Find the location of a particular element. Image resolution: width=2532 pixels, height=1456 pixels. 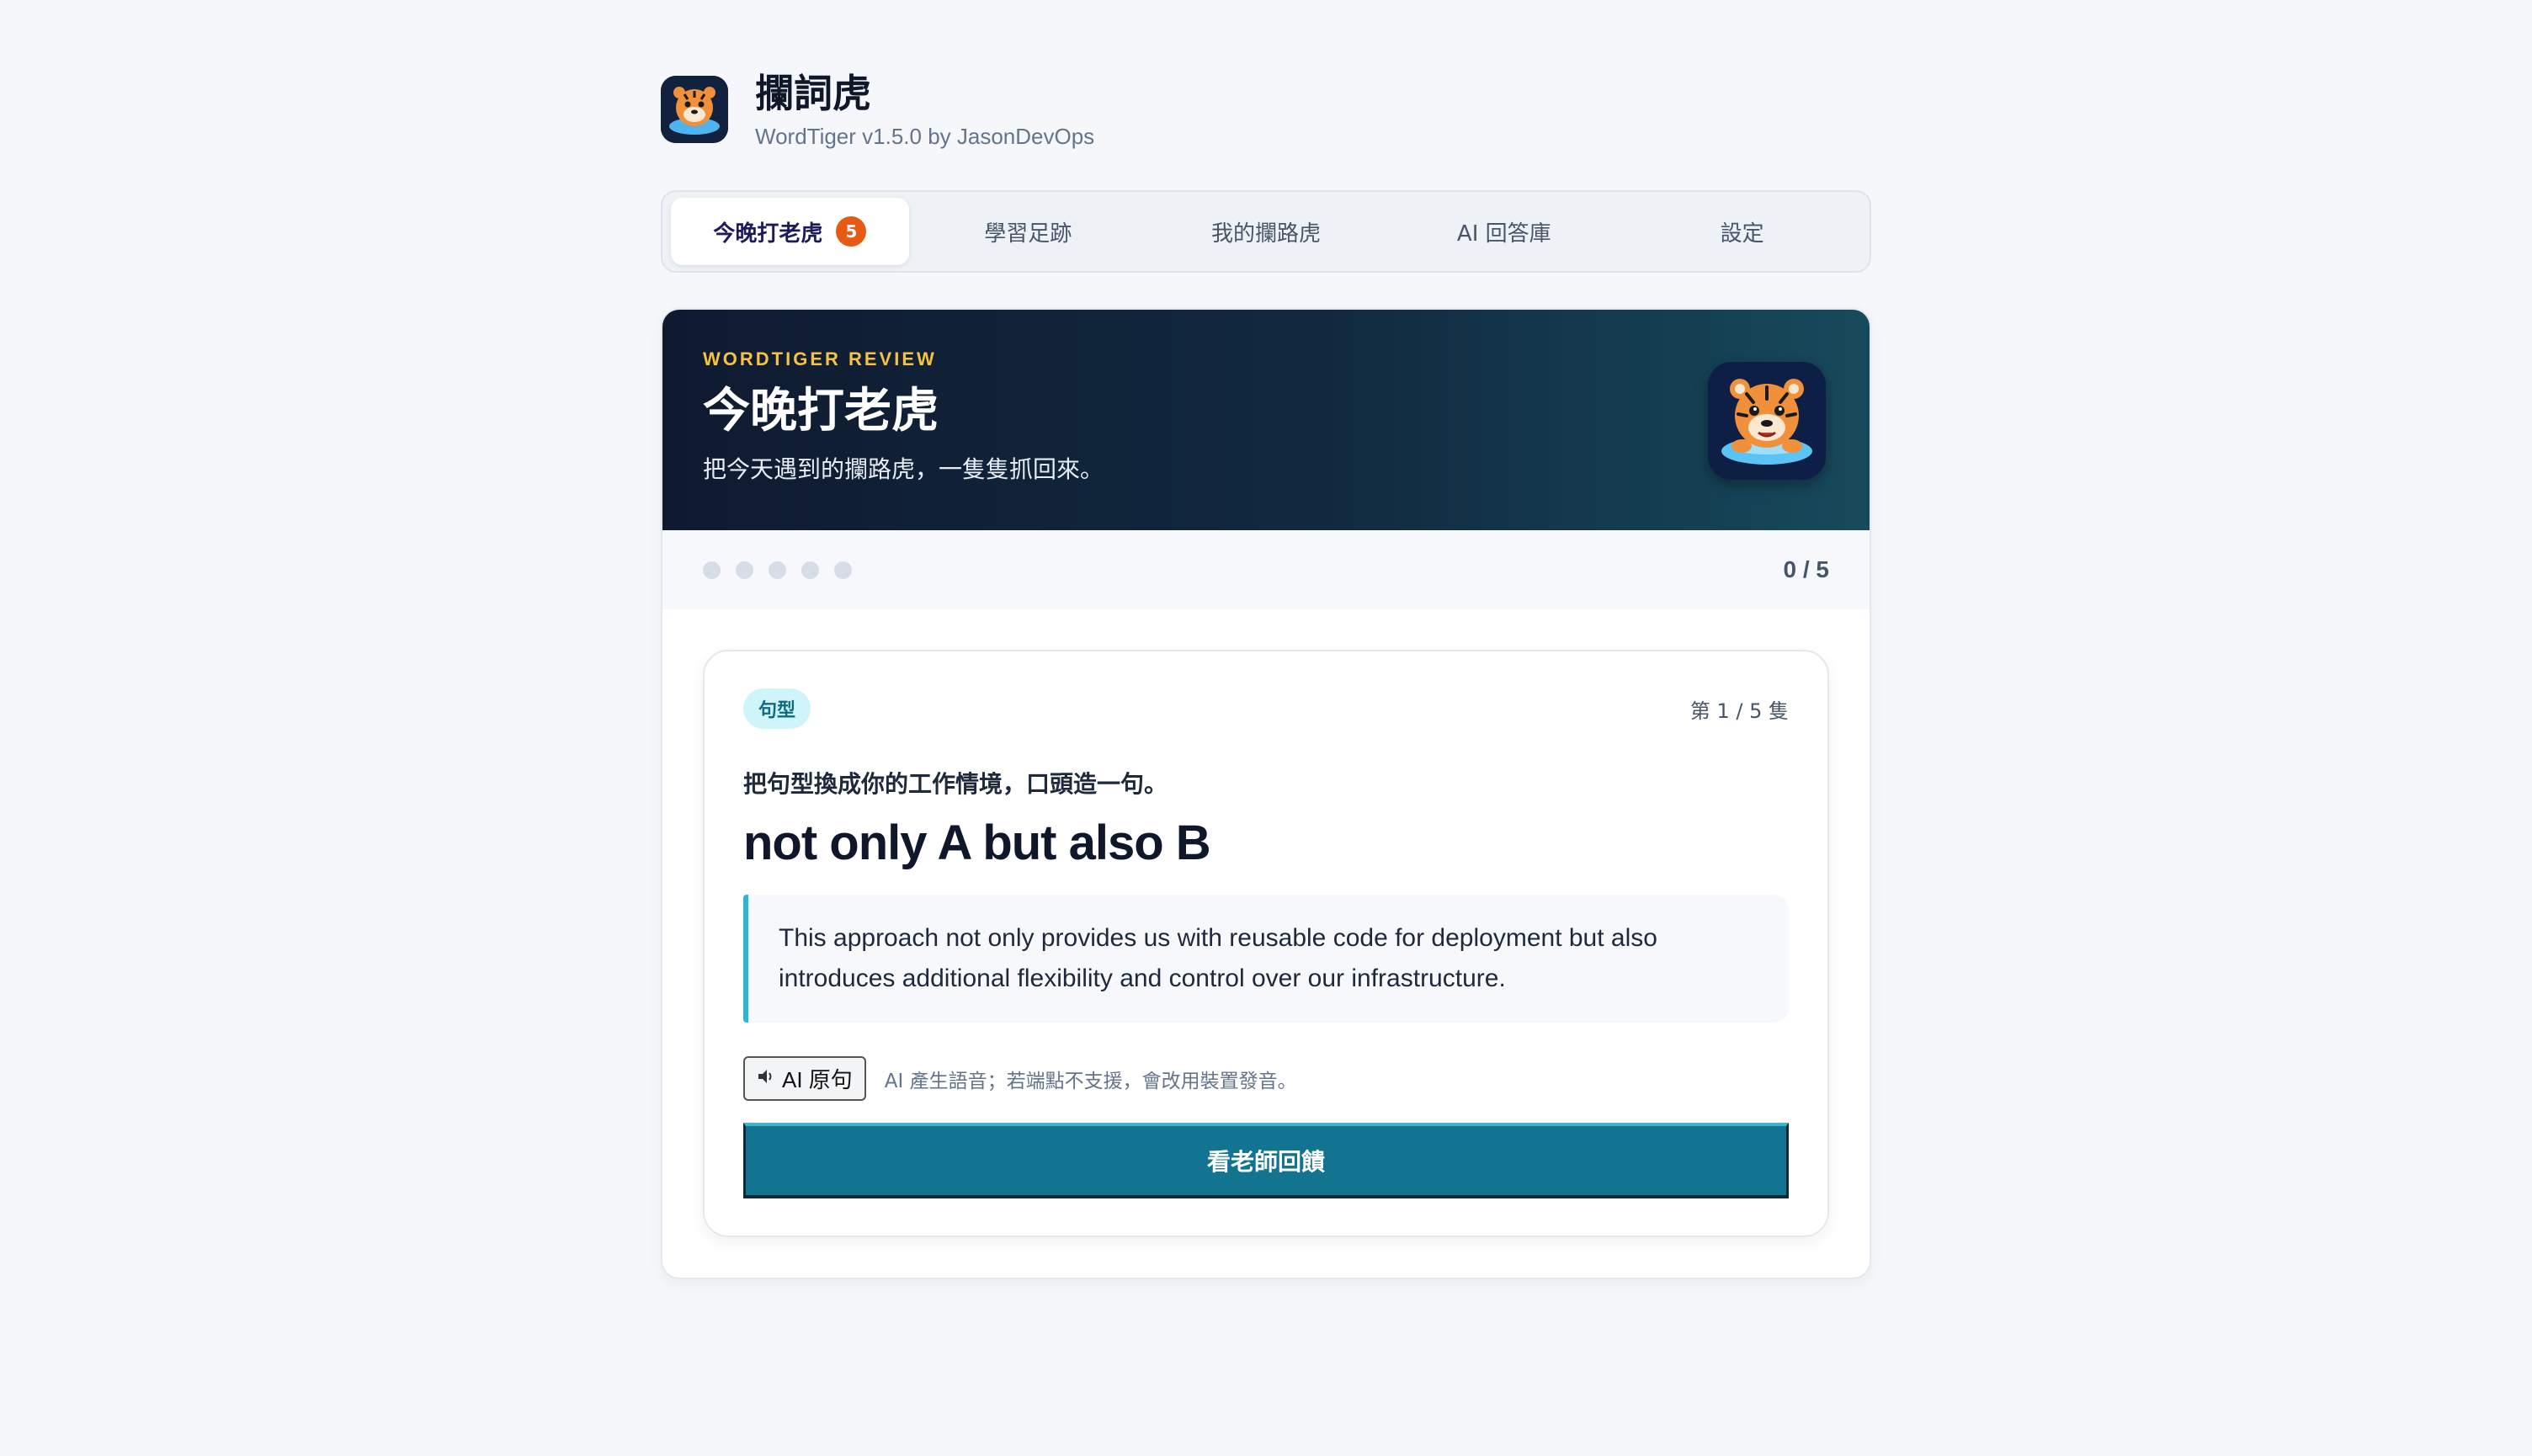

tiger-mascot-icon is located at coordinates (1767, 421).